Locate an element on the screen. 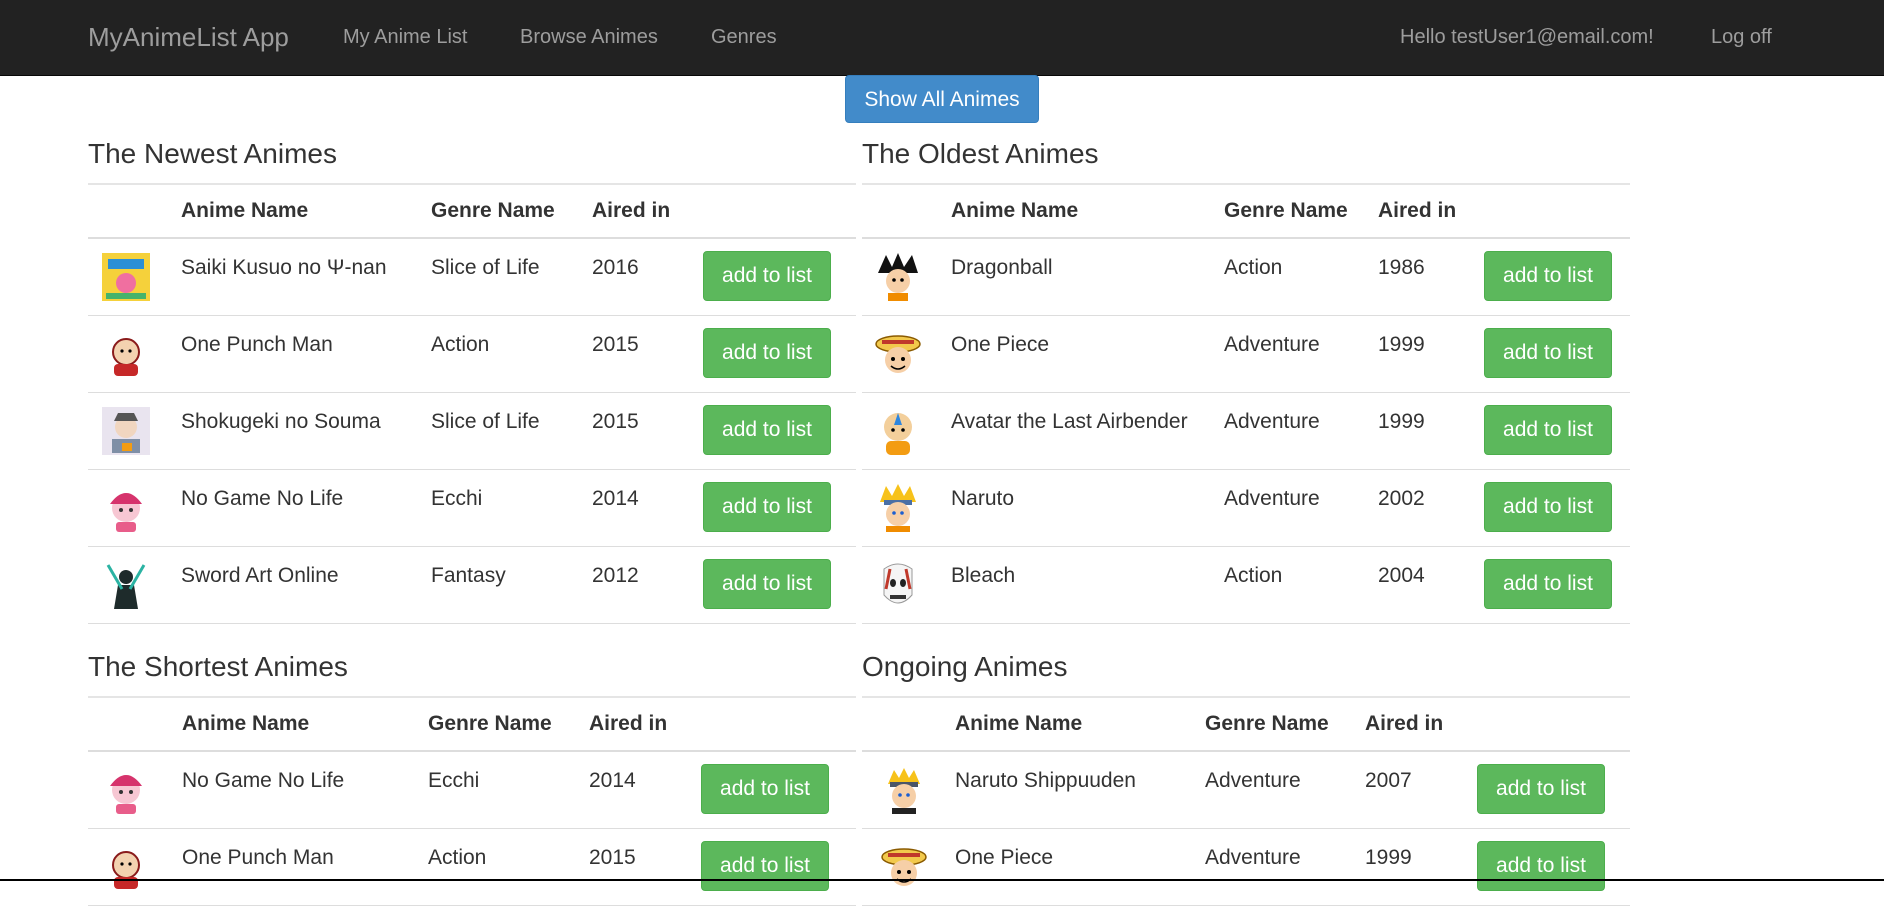 The image size is (1884, 906). aang-thumbnail is located at coordinates (898, 434).